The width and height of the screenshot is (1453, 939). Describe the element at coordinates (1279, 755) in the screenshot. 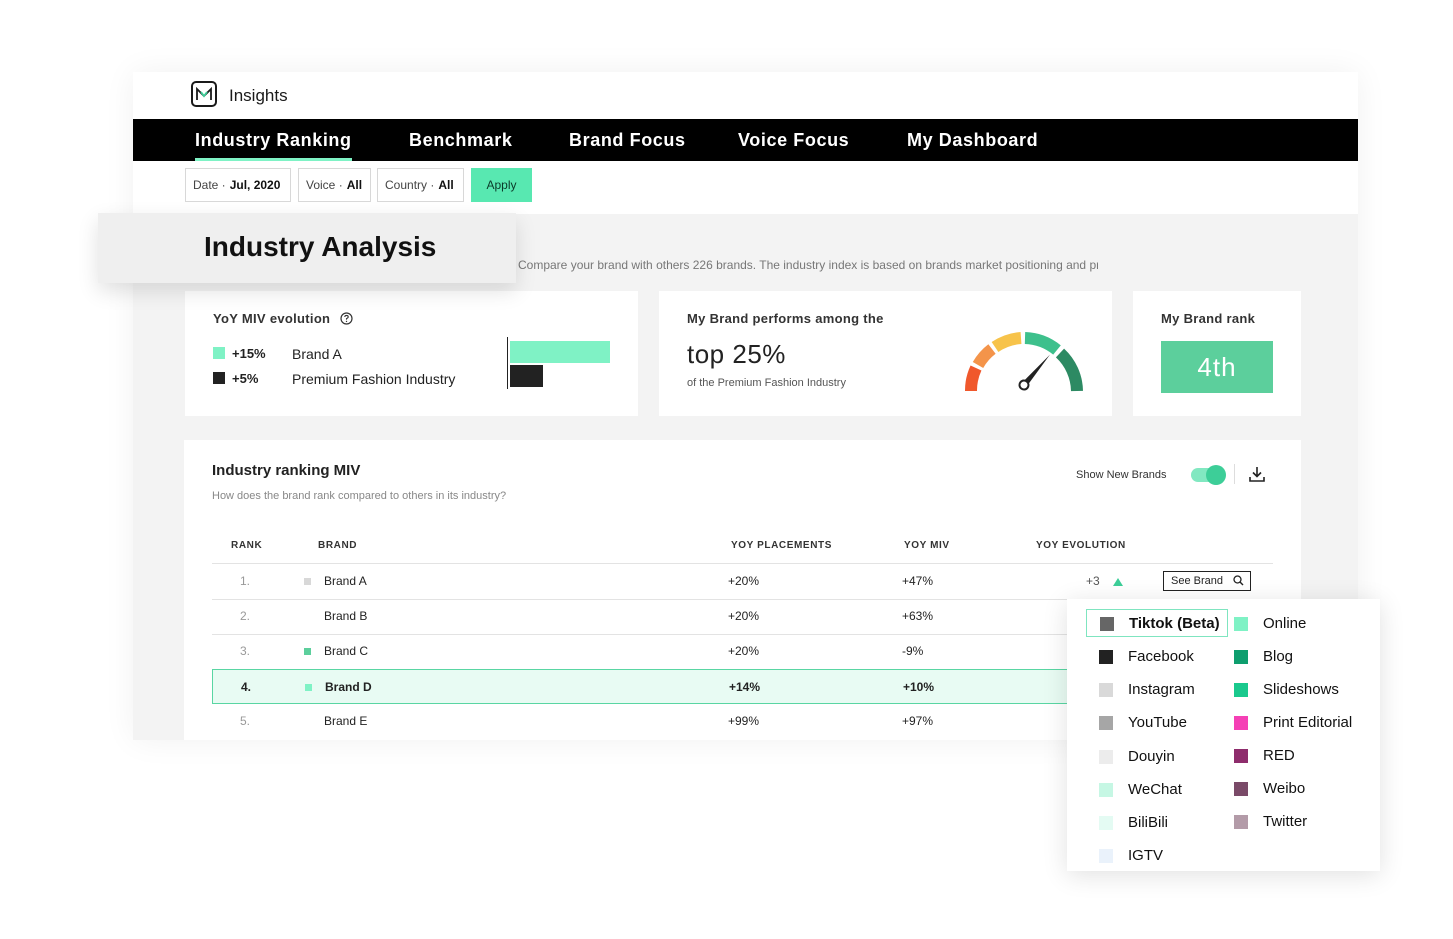

I see `voice-option-label: RED` at that location.